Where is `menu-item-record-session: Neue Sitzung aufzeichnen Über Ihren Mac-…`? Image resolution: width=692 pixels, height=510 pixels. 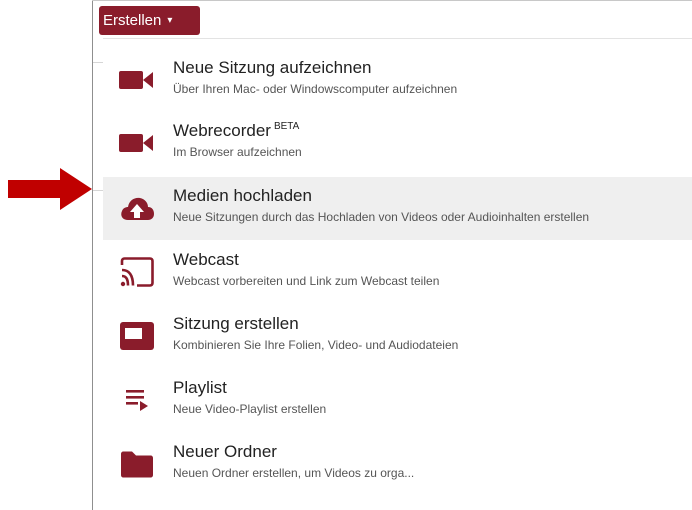
menu-item-record-session: Neue Sitzung aufzeichnen Über Ihren Mac-… is located at coordinates (397, 80).